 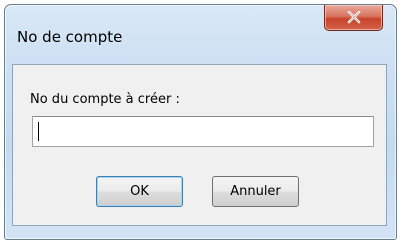 I want to click on account-number-label: No du compte à créer :, so click(x=105, y=99).